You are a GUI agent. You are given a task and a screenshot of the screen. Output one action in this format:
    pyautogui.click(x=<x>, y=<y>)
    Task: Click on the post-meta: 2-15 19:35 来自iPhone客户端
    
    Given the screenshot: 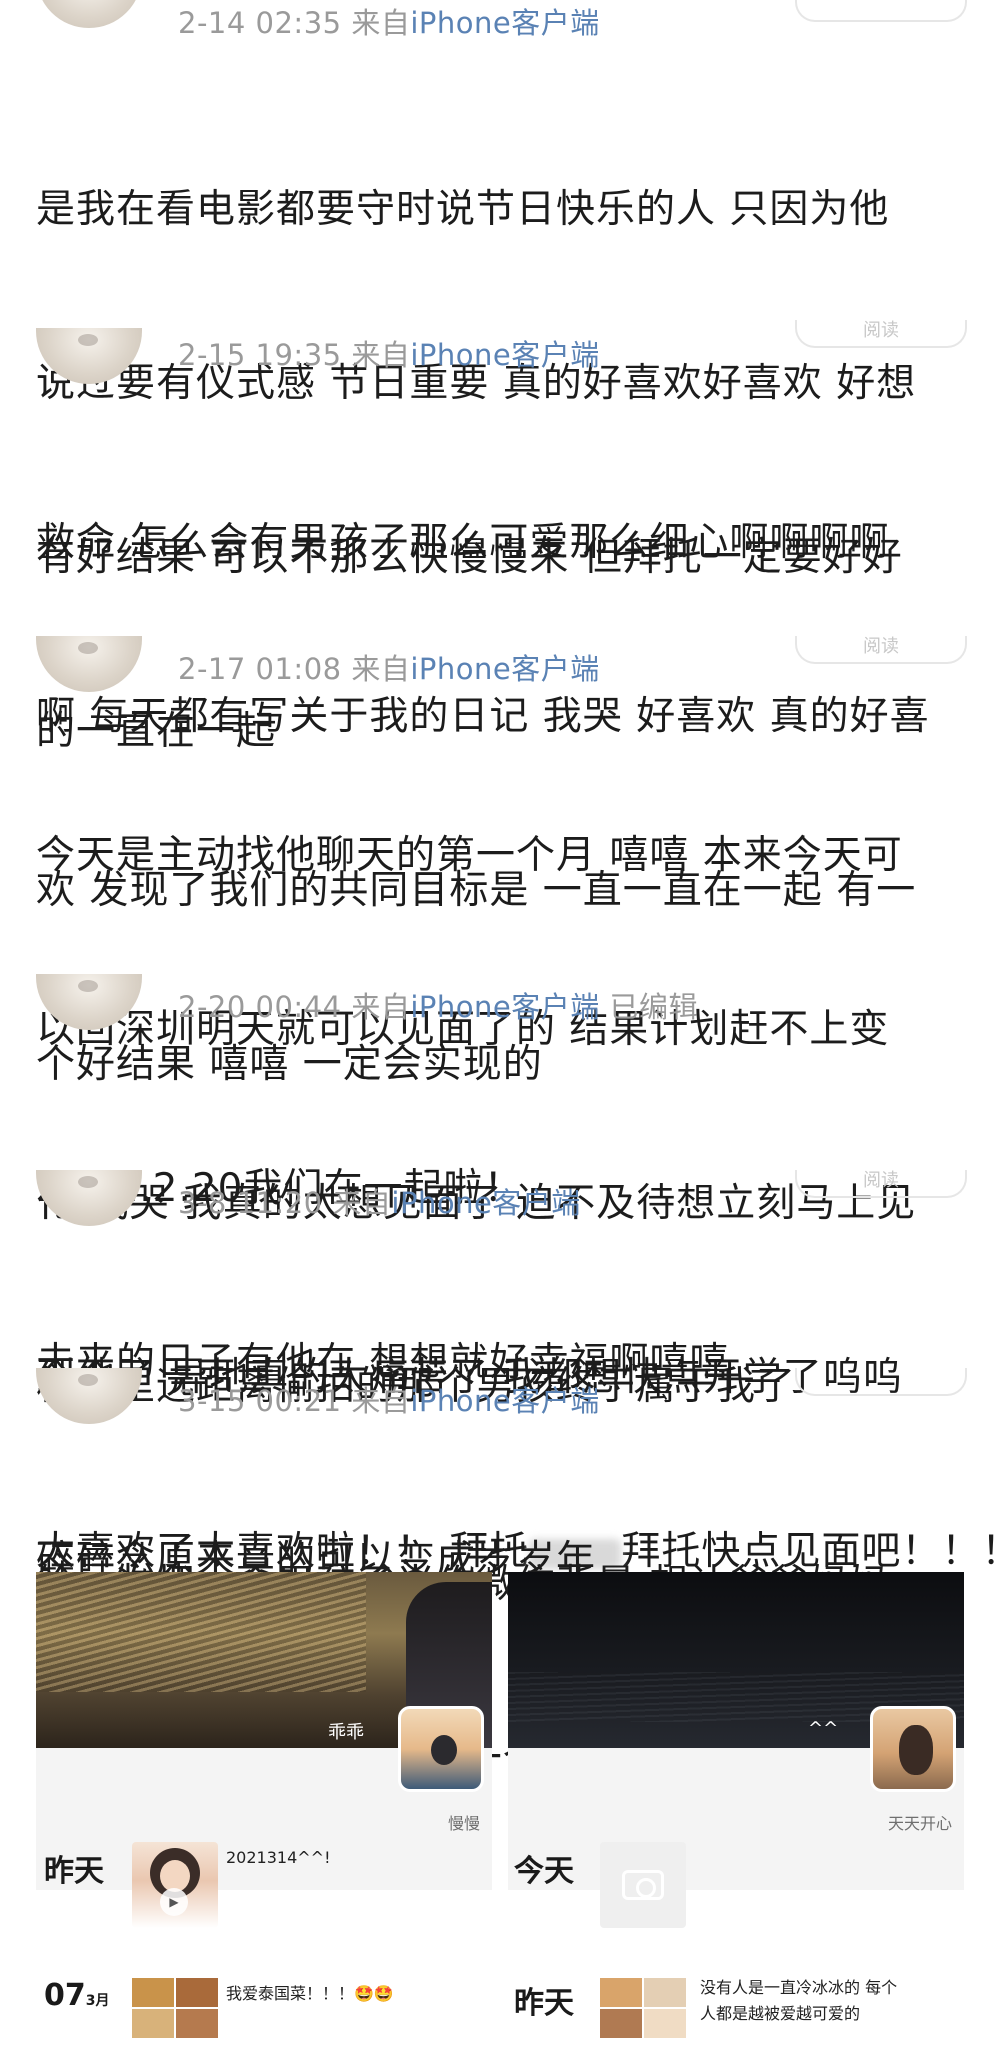 What is the action you would take?
    pyautogui.click(x=389, y=353)
    